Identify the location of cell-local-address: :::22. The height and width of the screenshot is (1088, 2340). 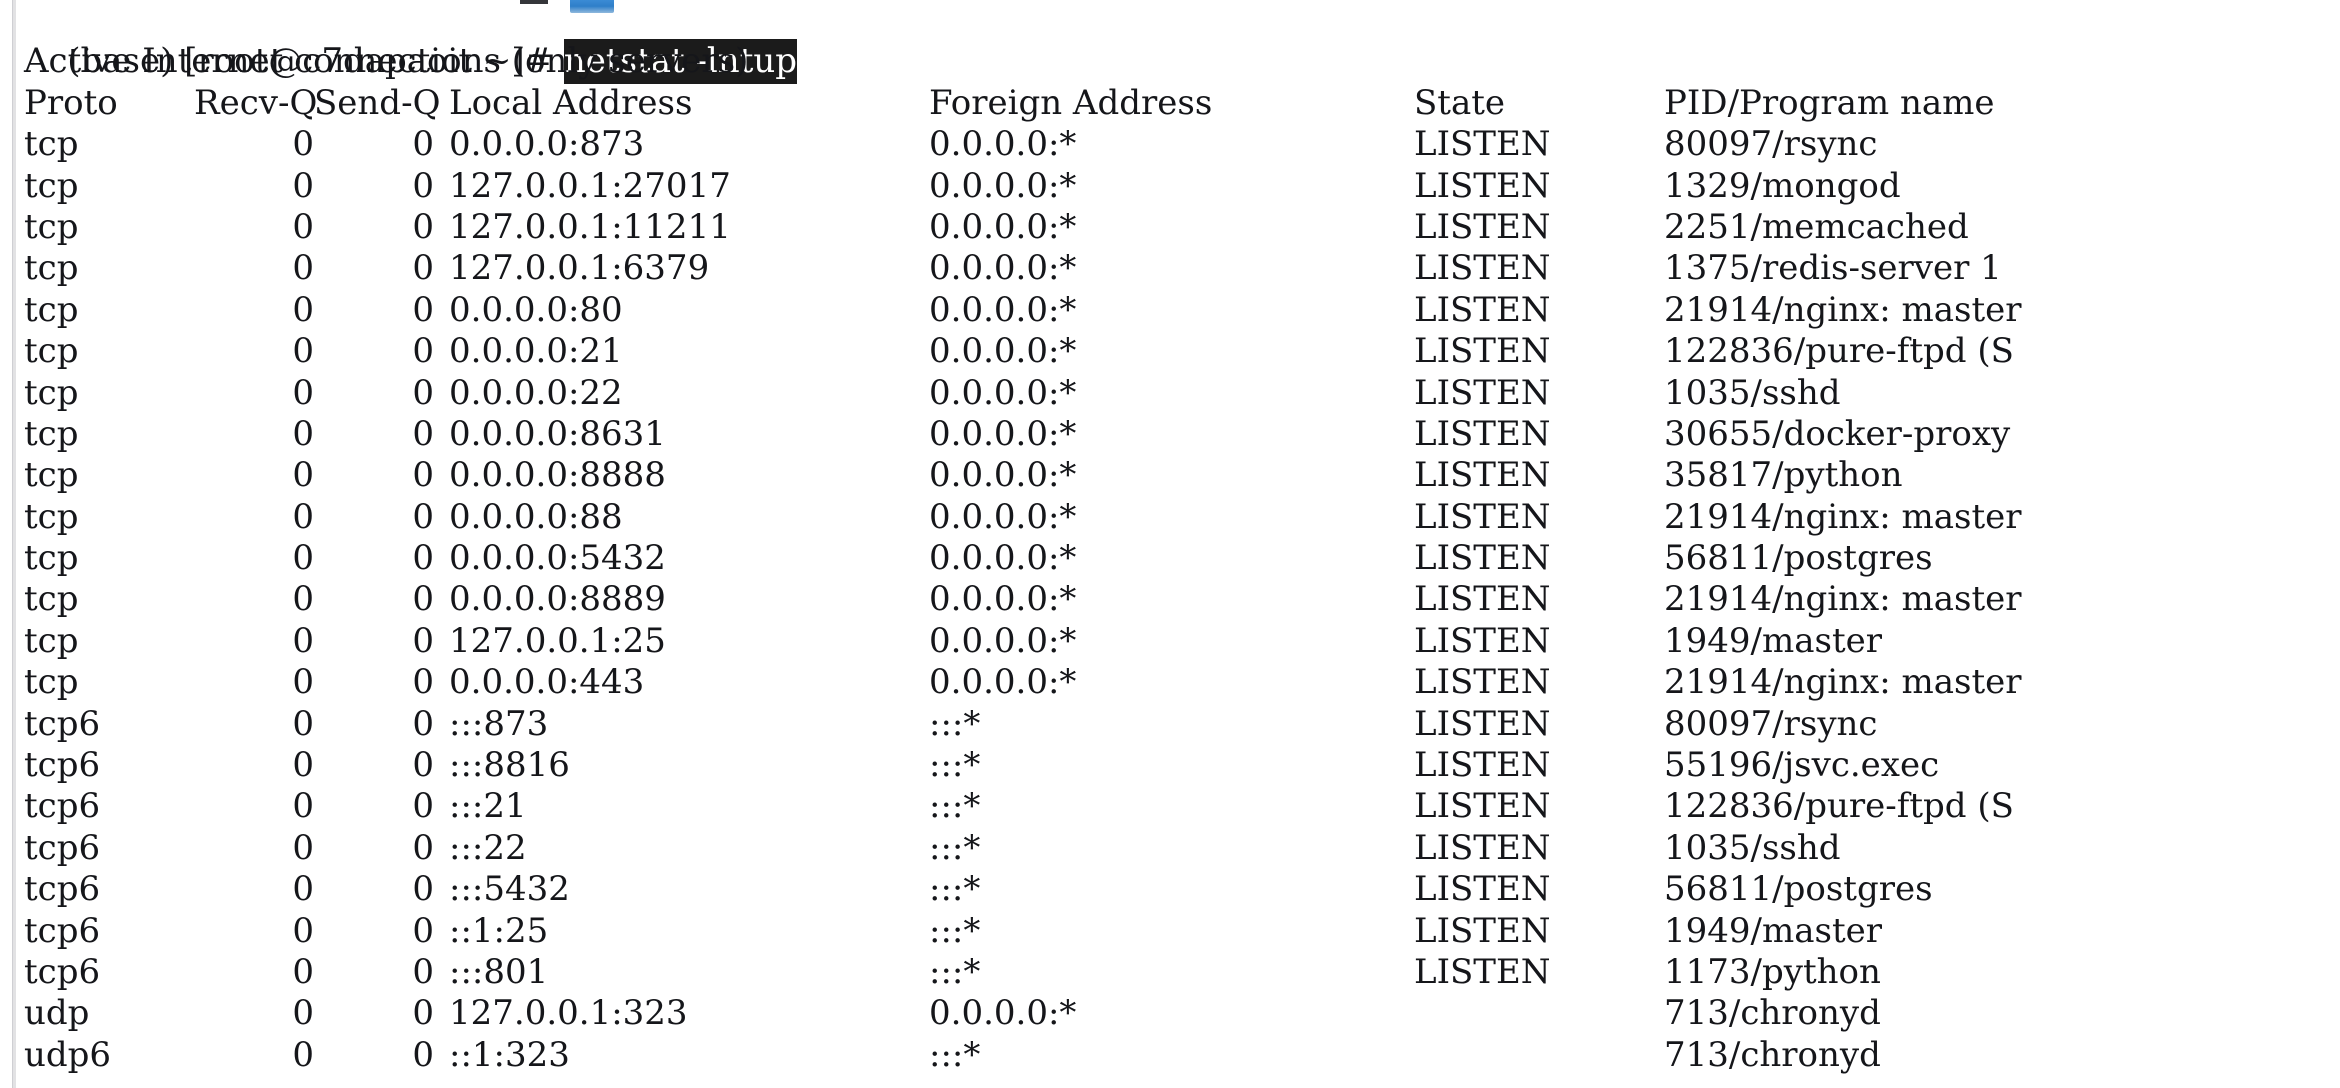
(488, 847).